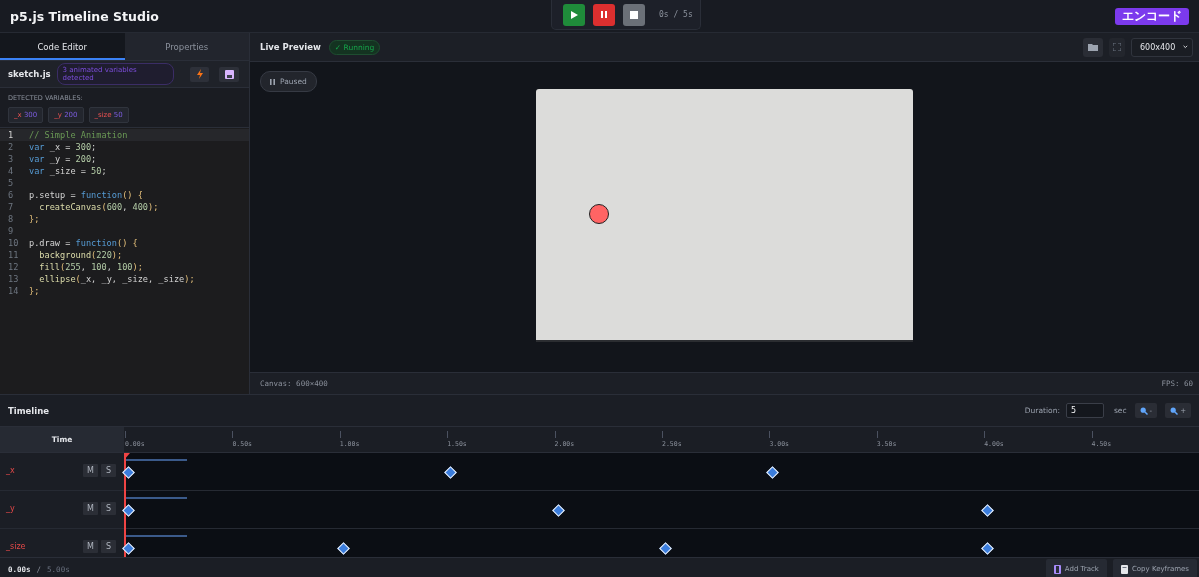  I want to click on duration-field: 5, so click(1084, 410).